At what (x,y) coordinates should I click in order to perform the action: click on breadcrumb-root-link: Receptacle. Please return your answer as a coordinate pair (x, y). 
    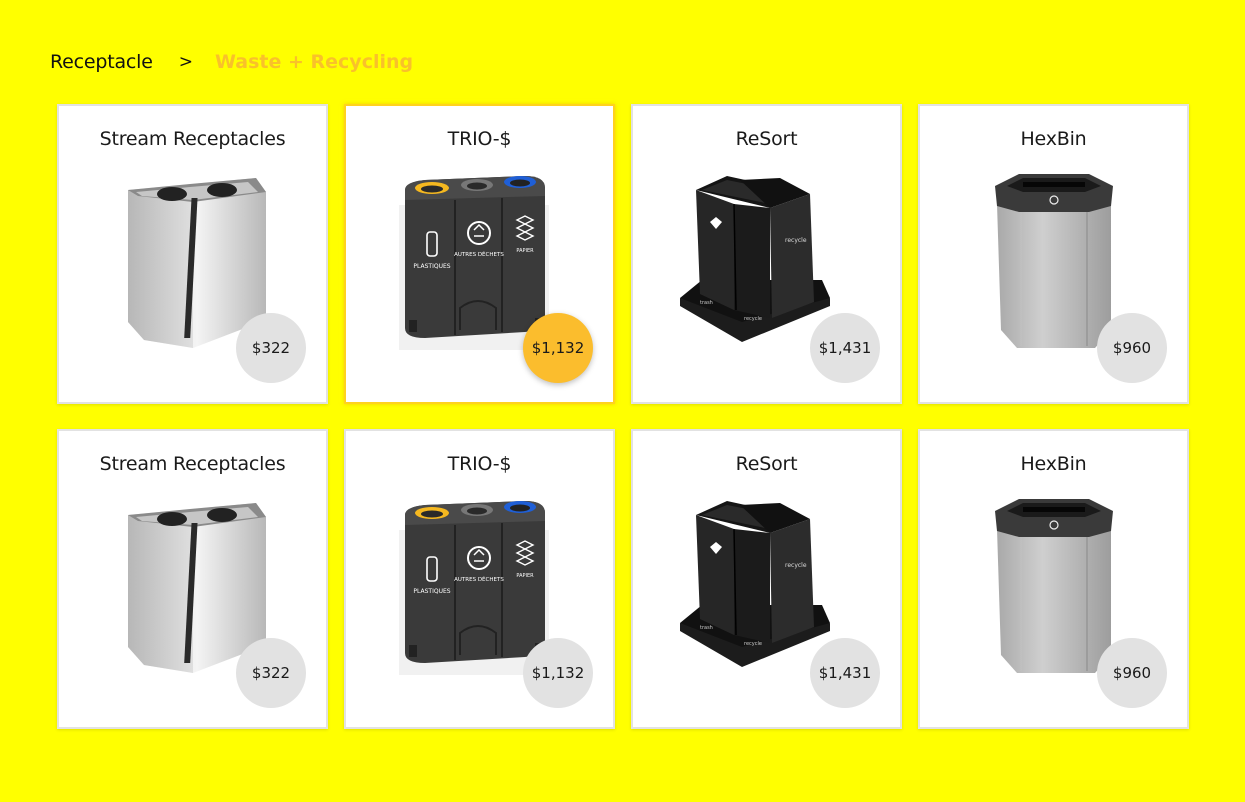
    Looking at the image, I should click on (101, 62).